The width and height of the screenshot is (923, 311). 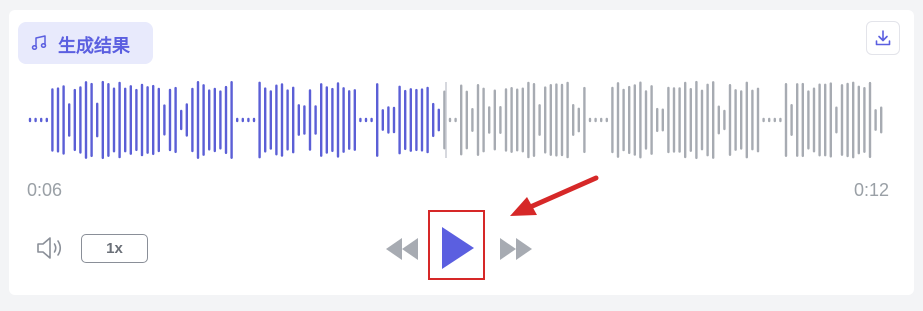 I want to click on duration-time: 0:12, so click(x=872, y=190).